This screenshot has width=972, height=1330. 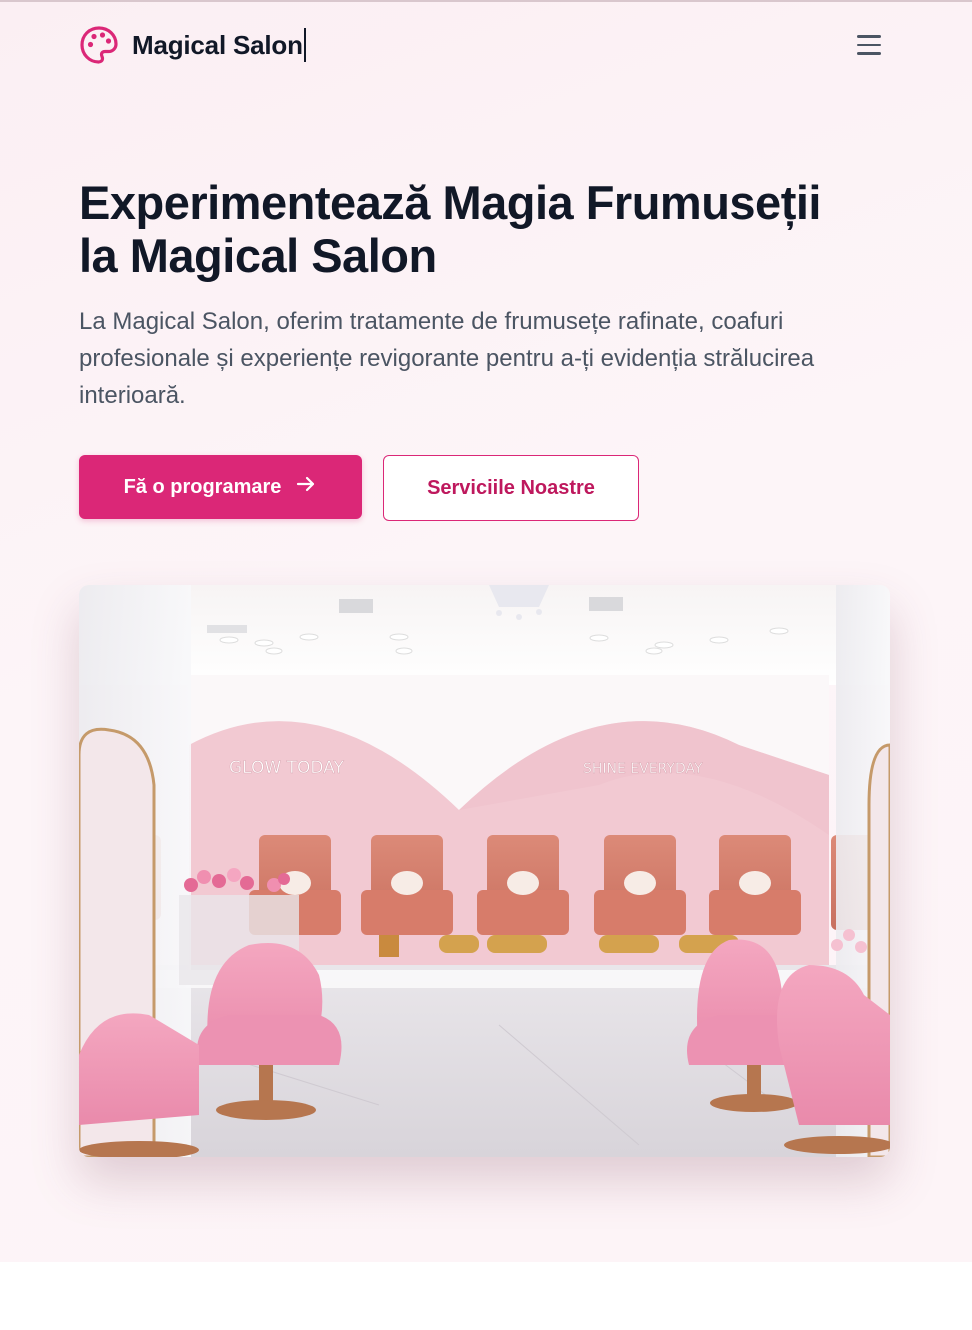 I want to click on site-header: Magical Salon, so click(x=484, y=45).